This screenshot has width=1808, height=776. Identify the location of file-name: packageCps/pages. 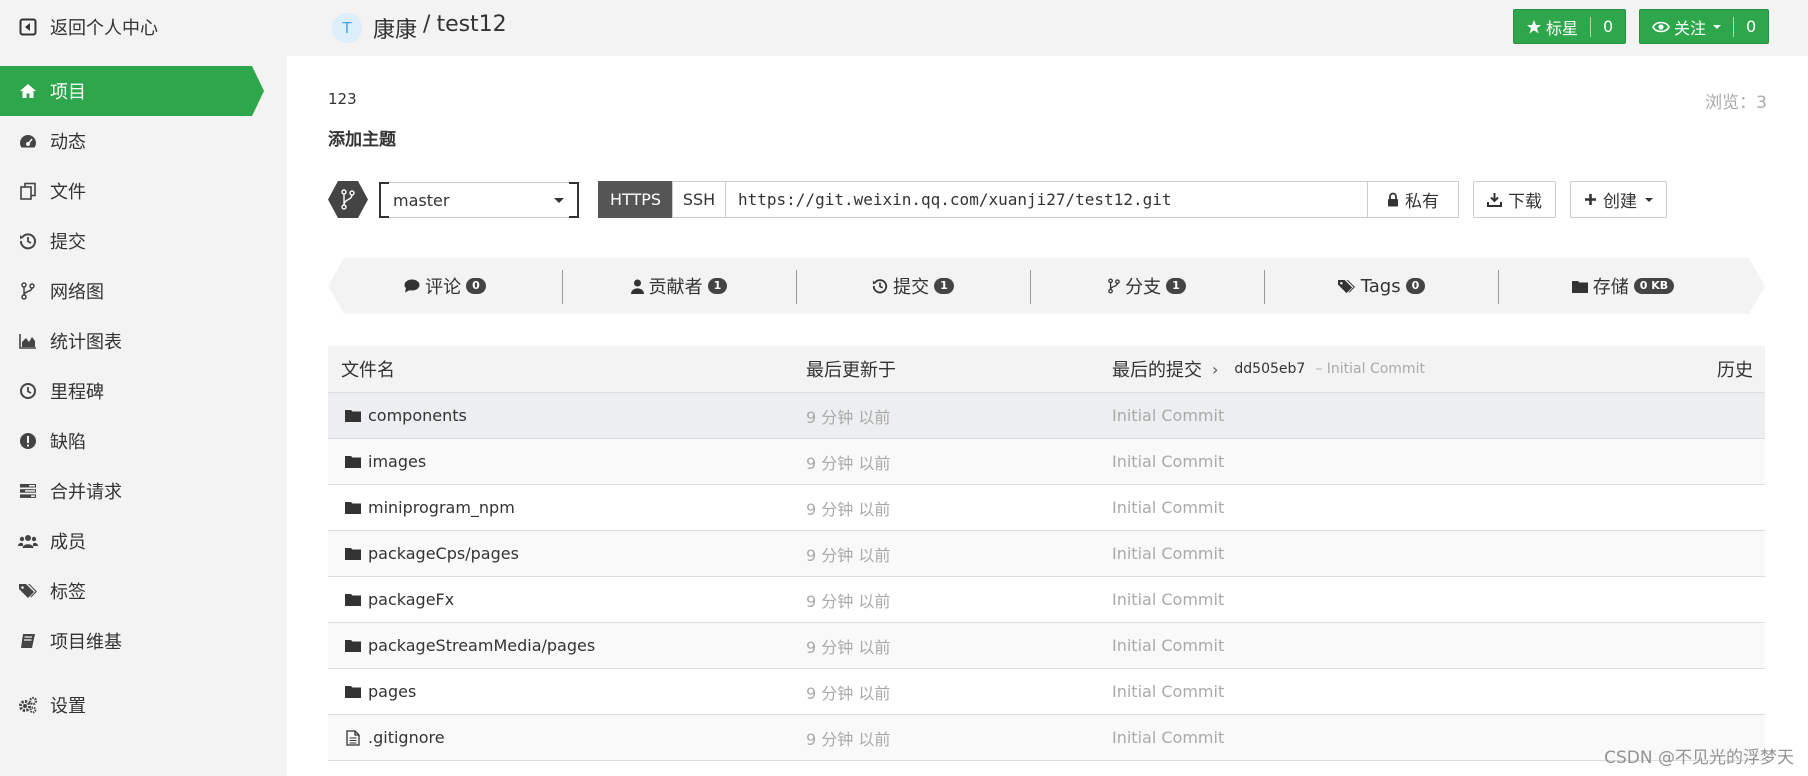
(431, 553).